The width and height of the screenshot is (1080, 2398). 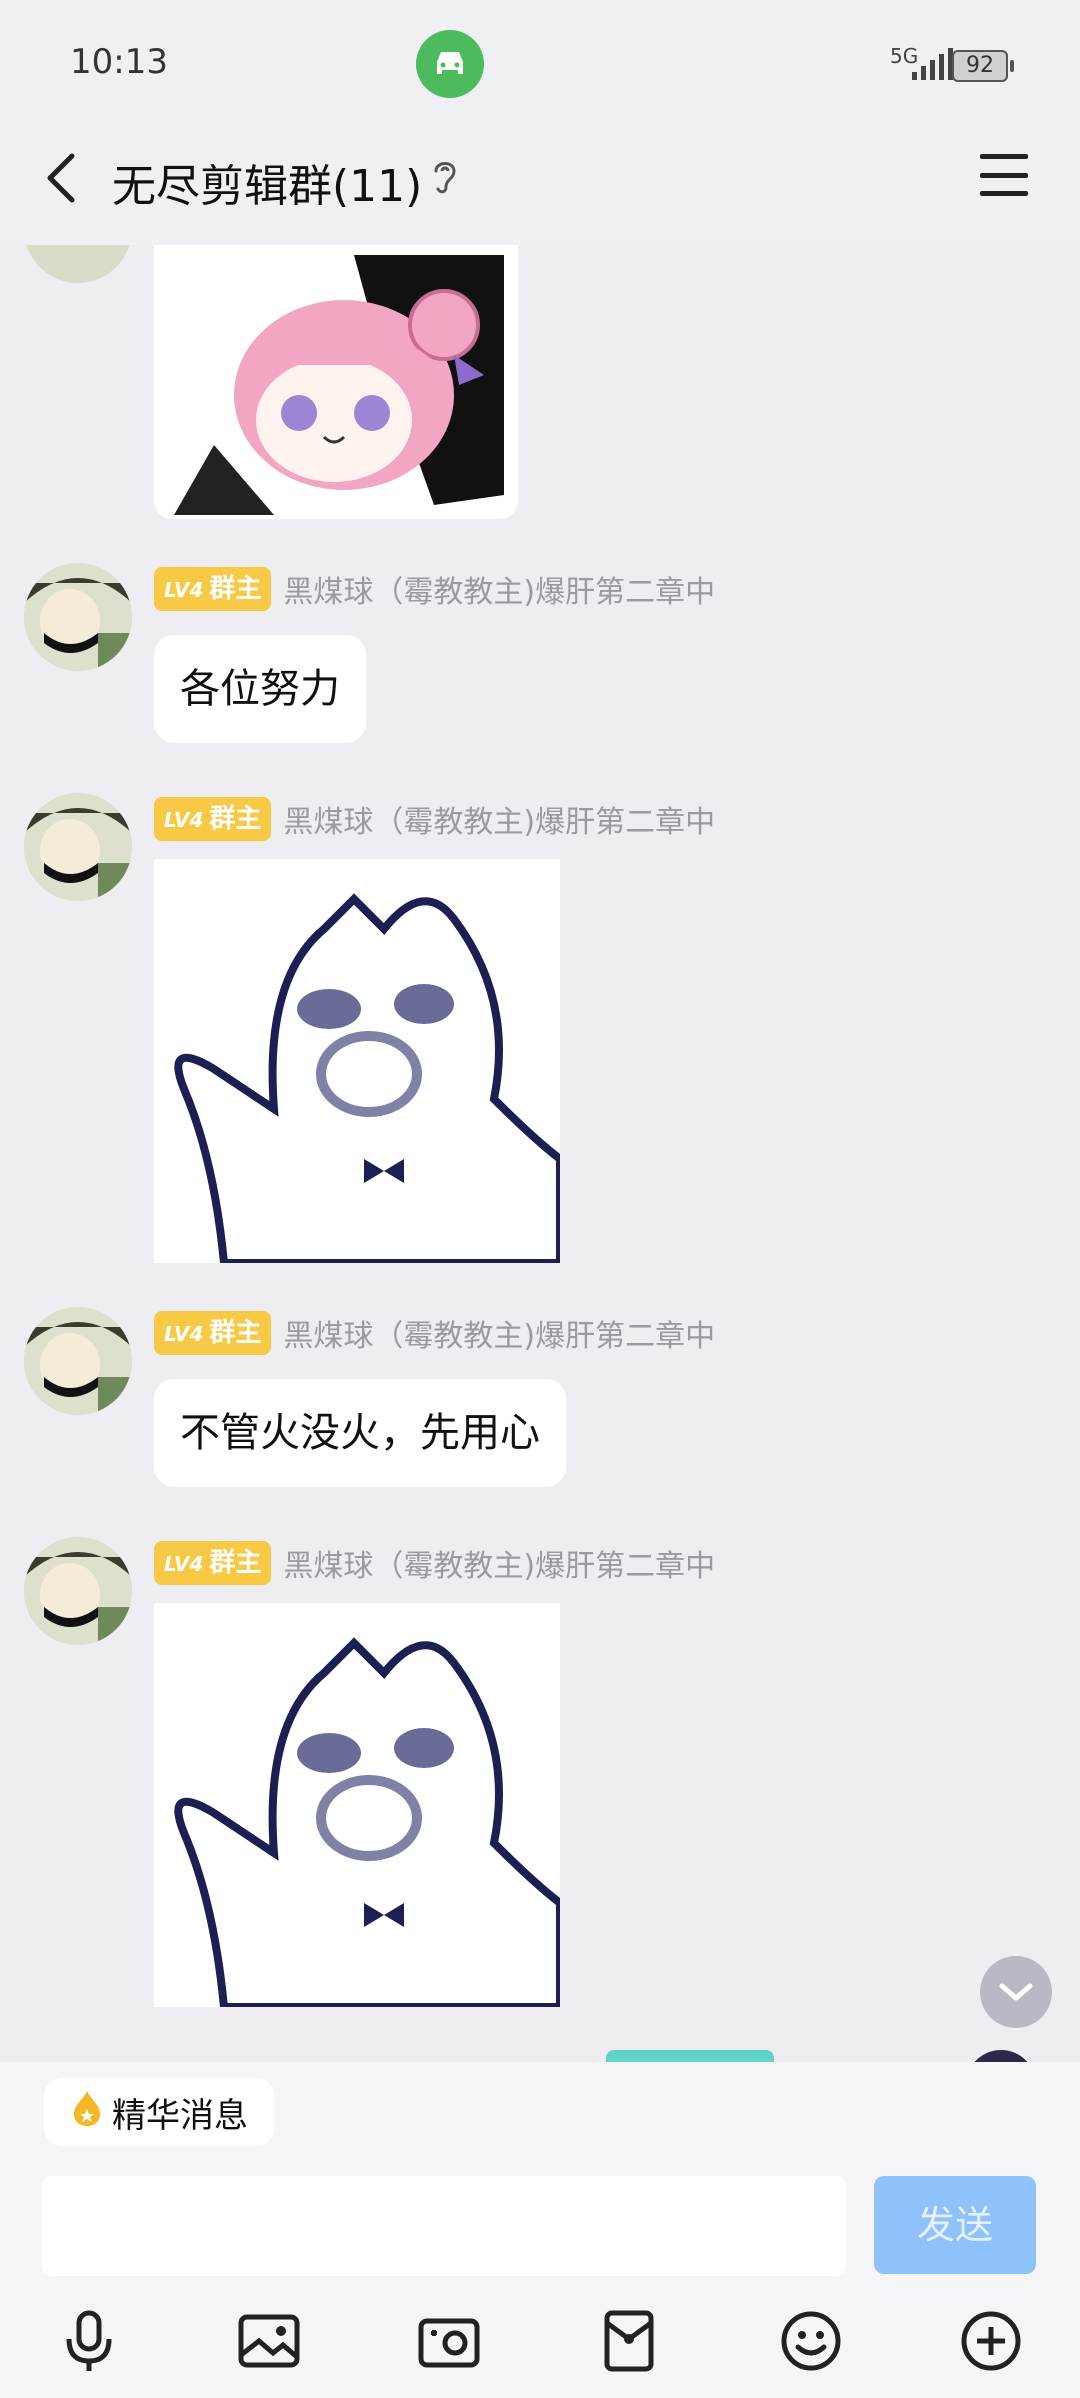 What do you see at coordinates (360, 1433) in the screenshot?
I see `message-bubble: 不管火没火，先用心` at bounding box center [360, 1433].